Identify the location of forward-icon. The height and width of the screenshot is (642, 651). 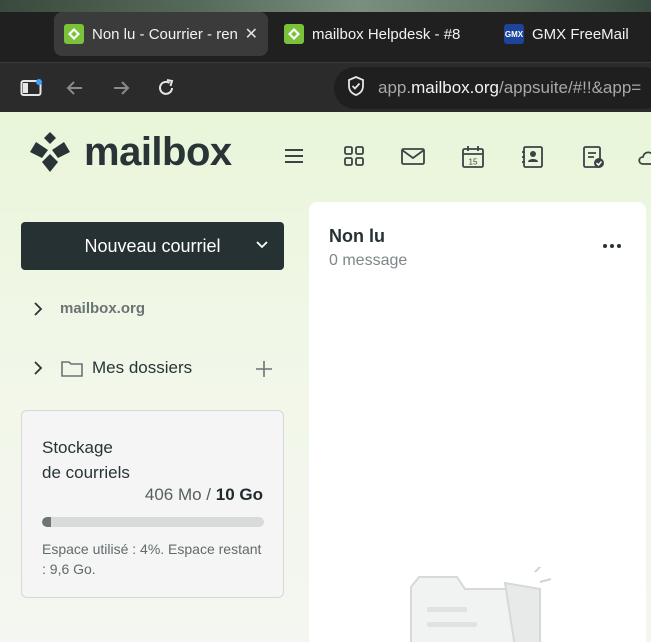
(121, 88).